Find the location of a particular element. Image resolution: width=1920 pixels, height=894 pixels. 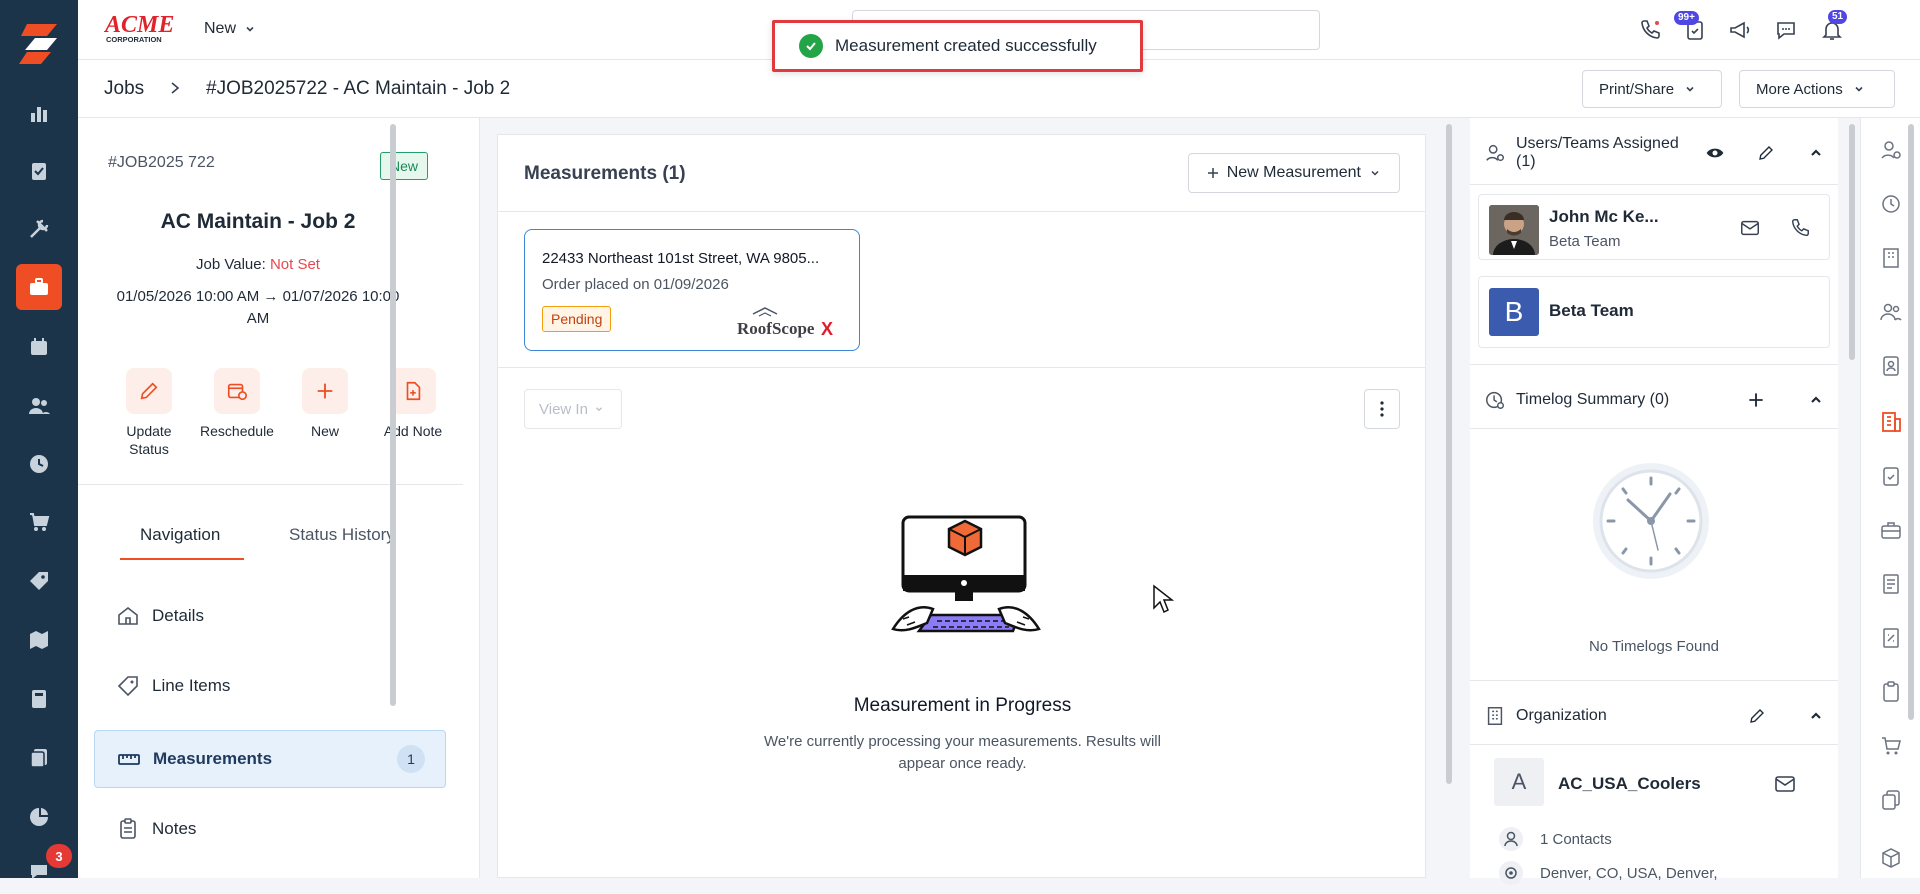

package-icon is located at coordinates (1891, 858).